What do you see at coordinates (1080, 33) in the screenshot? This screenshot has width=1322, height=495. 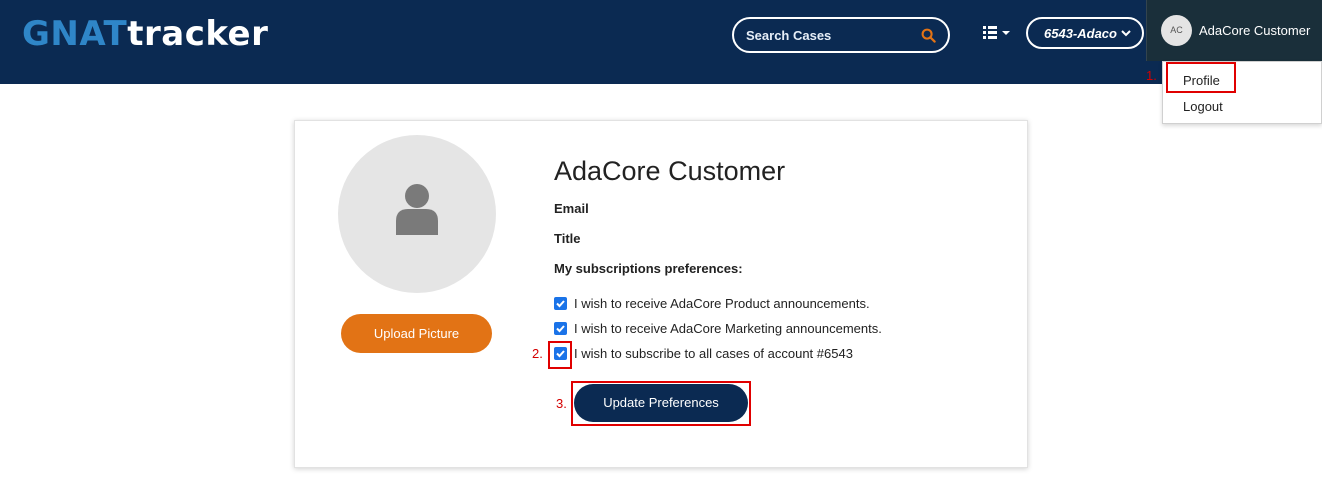 I see `account-select-value: 6543-Adaco` at bounding box center [1080, 33].